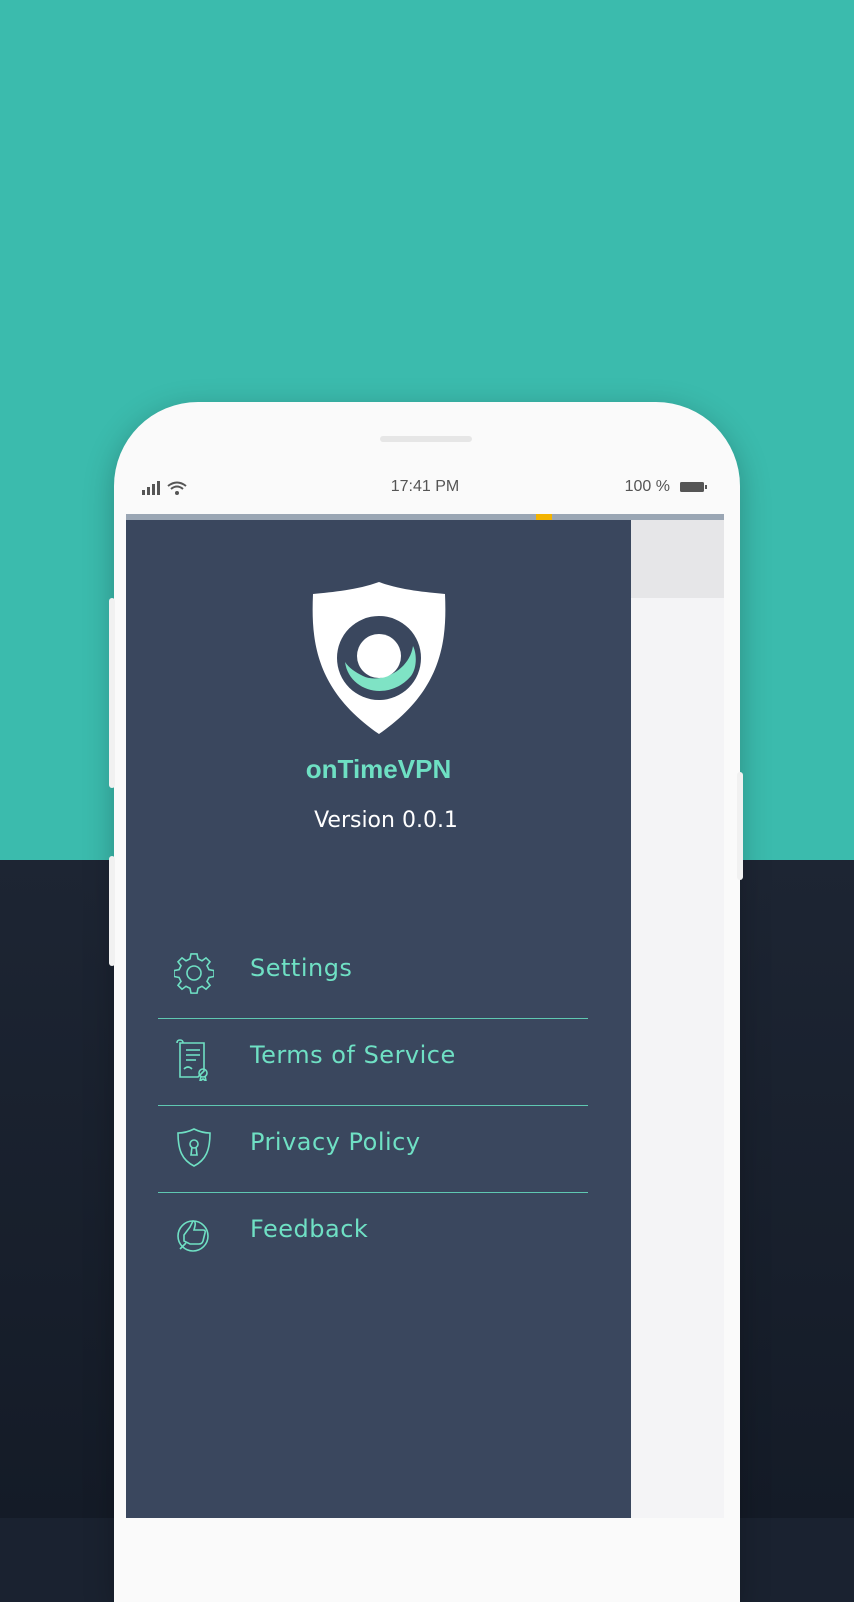 The height and width of the screenshot is (1602, 854). What do you see at coordinates (194, 973) in the screenshot?
I see `gear-icon` at bounding box center [194, 973].